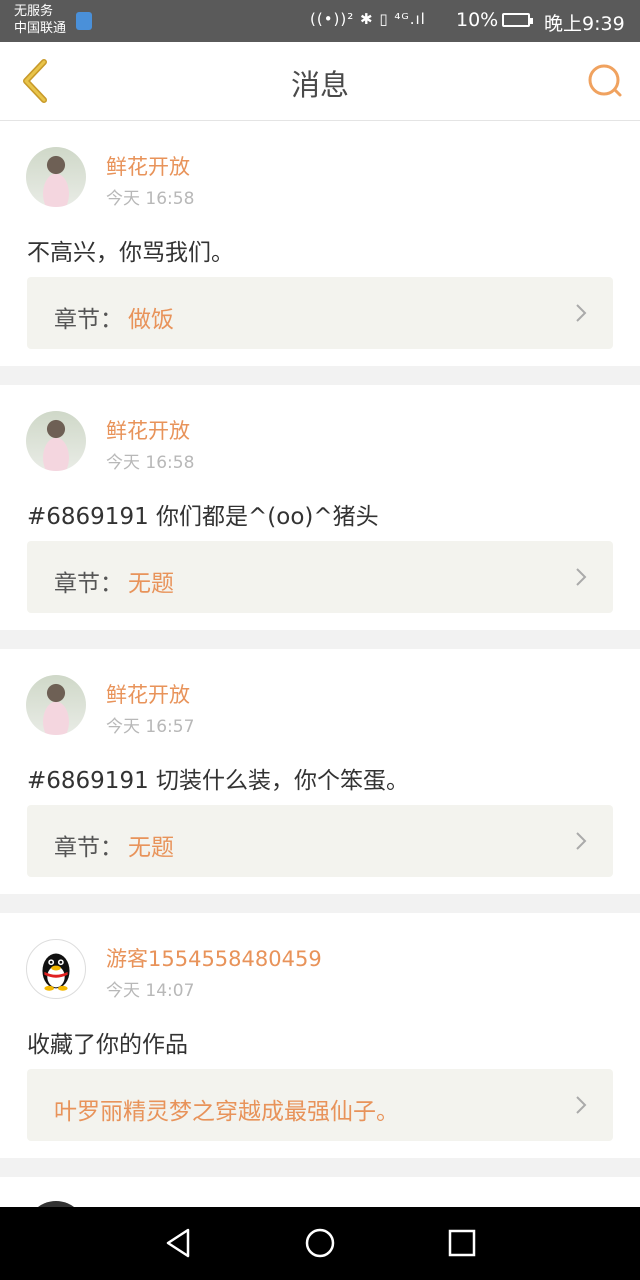  I want to click on system-nav-bar, so click(320, 1243).